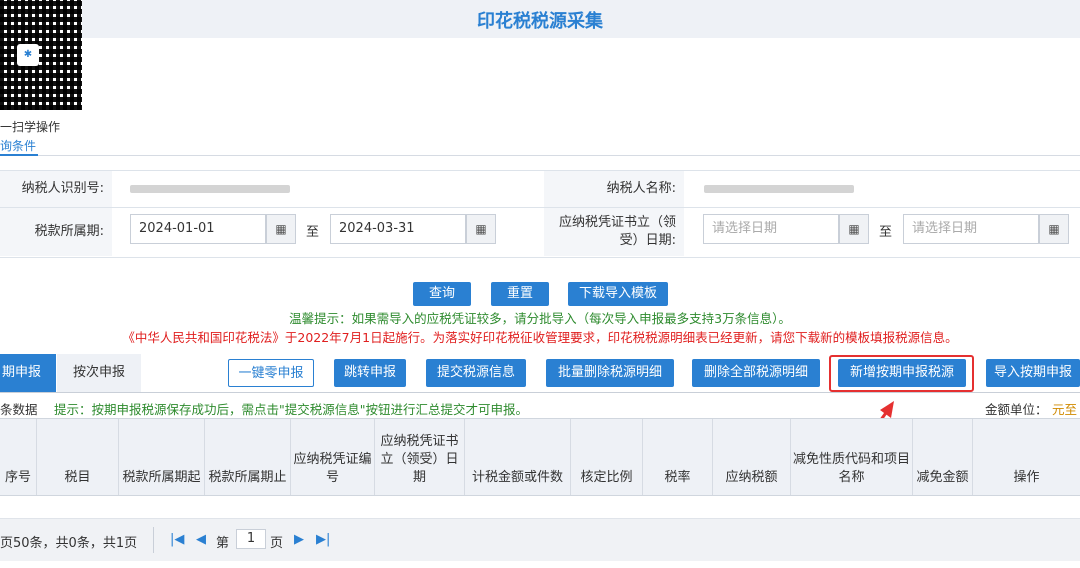 The image size is (1080, 568). I want to click on page-label-post: 页, so click(277, 543).